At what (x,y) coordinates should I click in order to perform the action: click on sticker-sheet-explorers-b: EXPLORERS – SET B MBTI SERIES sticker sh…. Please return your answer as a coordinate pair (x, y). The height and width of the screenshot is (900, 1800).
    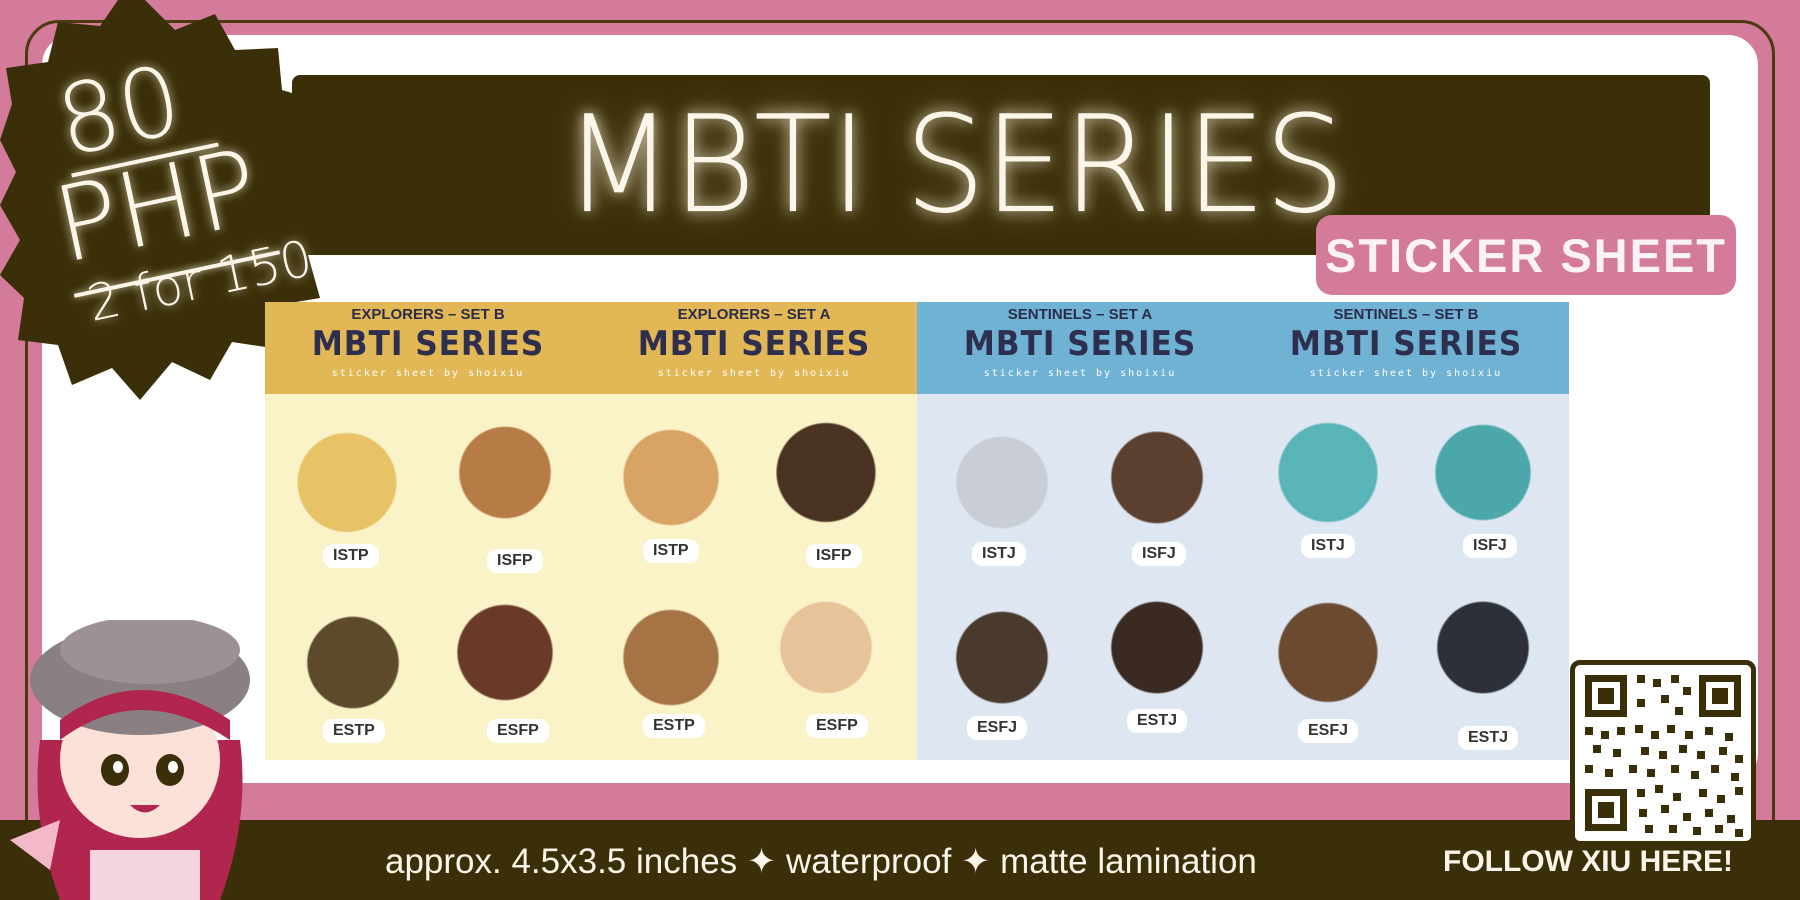
    Looking at the image, I should click on (428, 531).